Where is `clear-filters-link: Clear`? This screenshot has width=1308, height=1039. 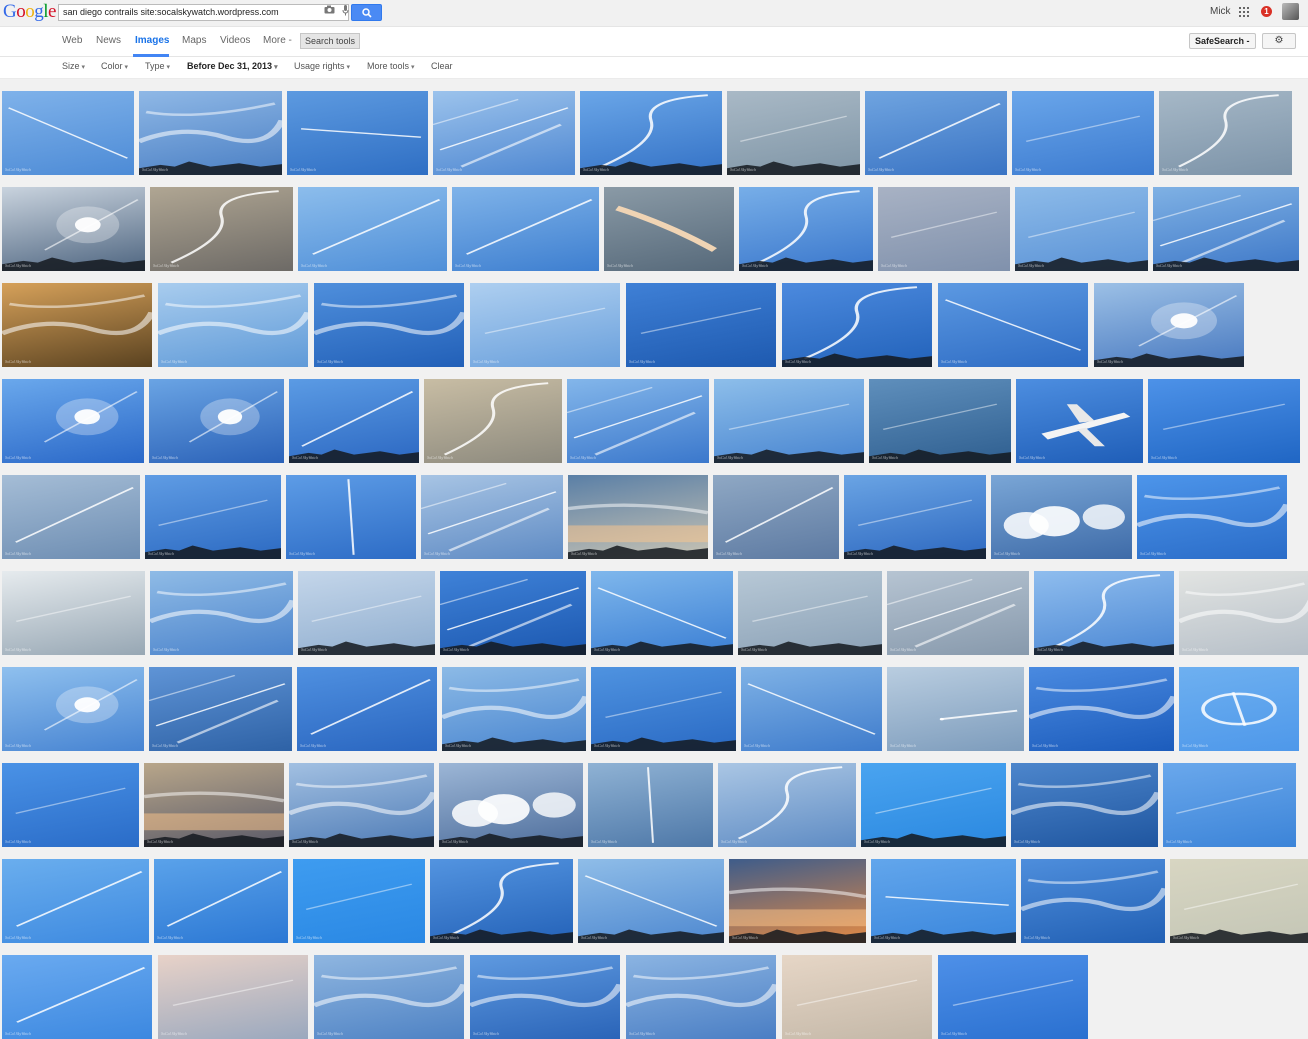 clear-filters-link: Clear is located at coordinates (442, 66).